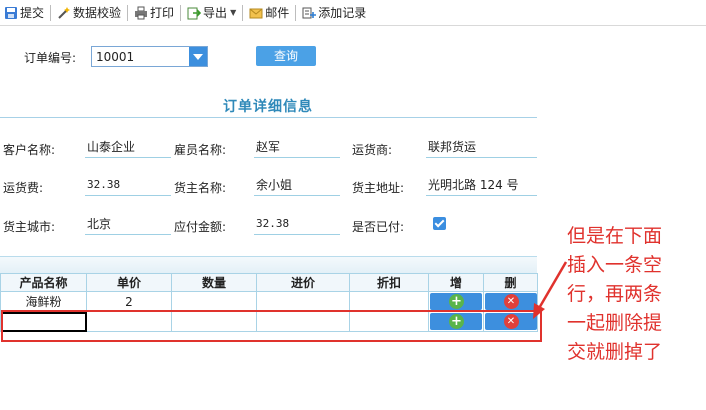 The width and height of the screenshot is (706, 410). Describe the element at coordinates (214, 282) in the screenshot. I see `column-header: 数量` at that location.